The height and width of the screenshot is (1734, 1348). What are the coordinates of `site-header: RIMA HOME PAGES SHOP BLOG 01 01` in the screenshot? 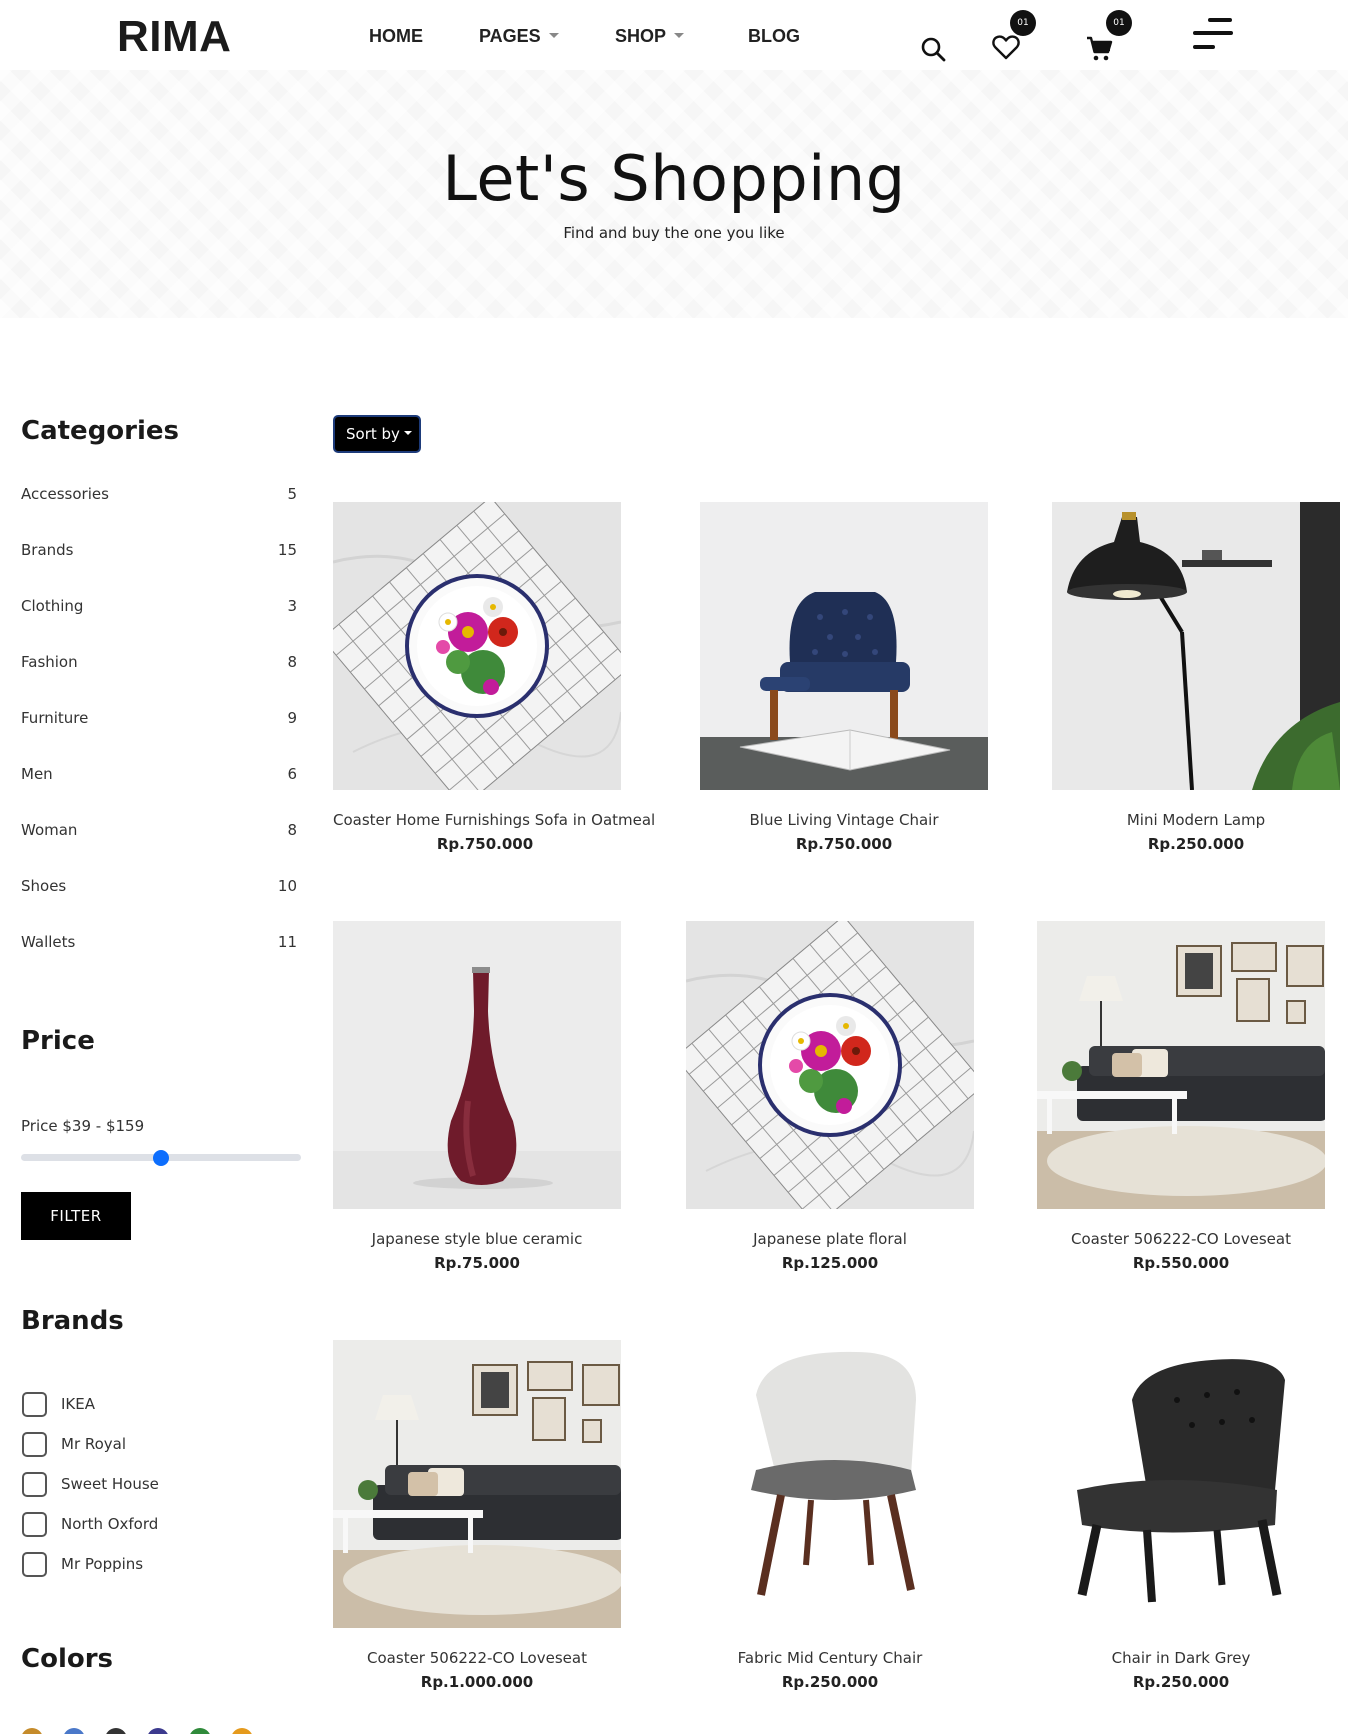 It's located at (674, 35).